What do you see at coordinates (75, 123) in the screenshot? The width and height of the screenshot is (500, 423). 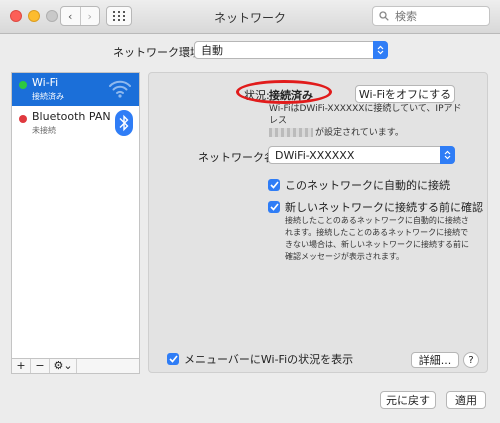 I see `service-item-bluetooth: Bluetooth PAN 未接続` at bounding box center [75, 123].